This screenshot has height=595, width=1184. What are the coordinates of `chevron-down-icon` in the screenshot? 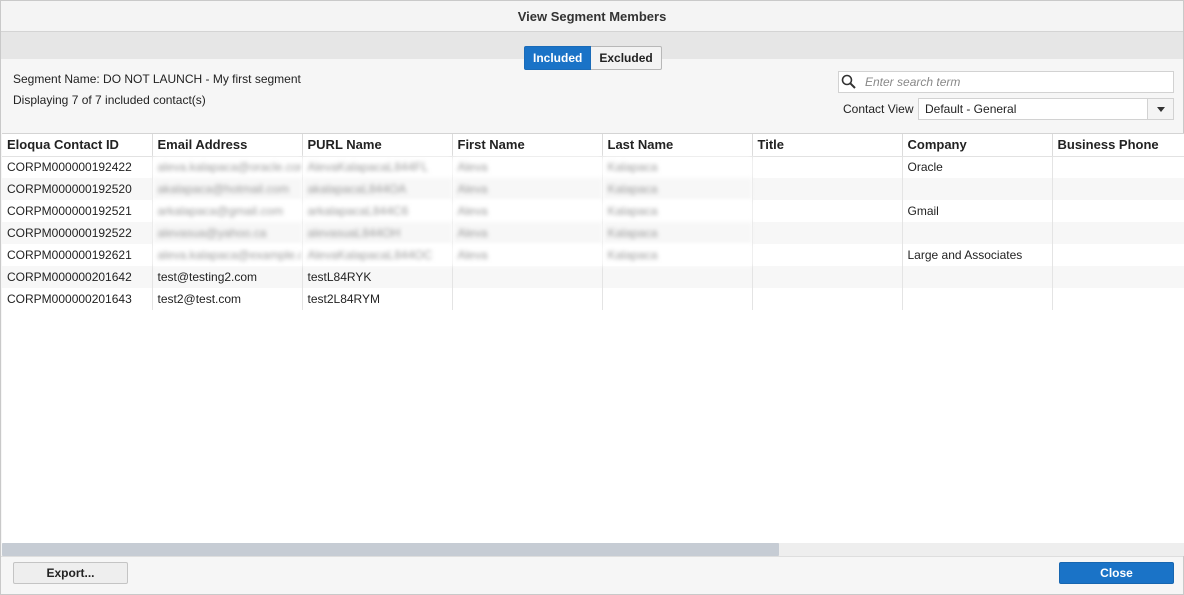 It's located at (1161, 109).